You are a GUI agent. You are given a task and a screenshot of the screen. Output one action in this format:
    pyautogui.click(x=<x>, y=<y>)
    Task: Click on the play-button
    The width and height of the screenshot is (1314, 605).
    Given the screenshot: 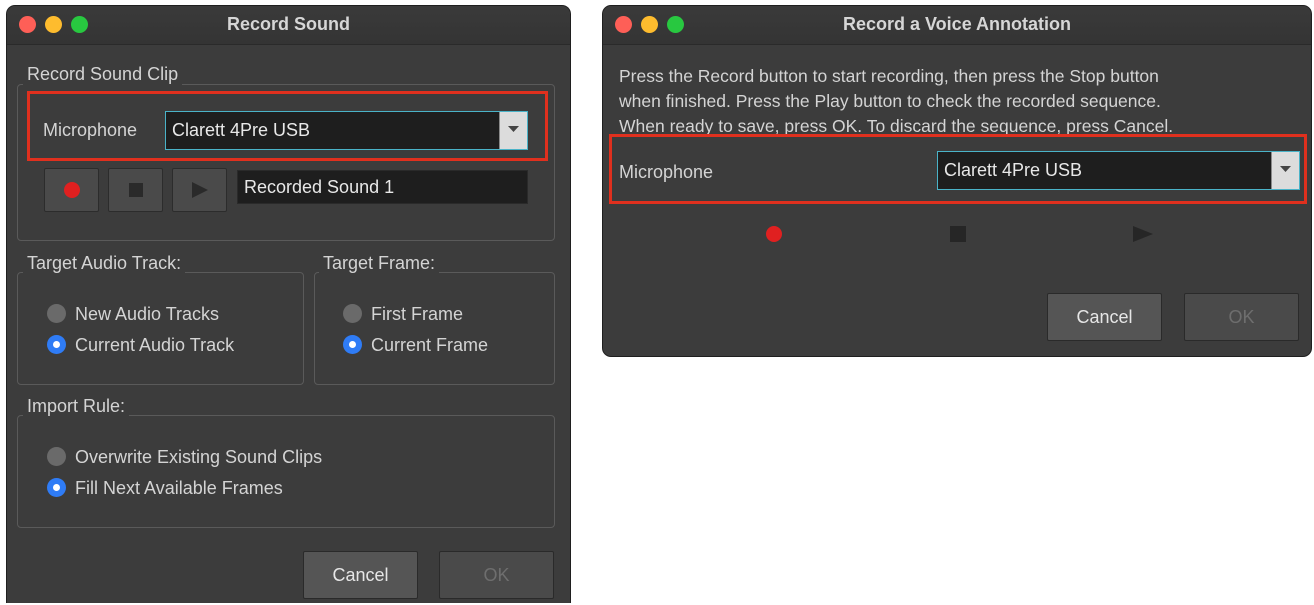 What is the action you would take?
    pyautogui.click(x=199, y=190)
    